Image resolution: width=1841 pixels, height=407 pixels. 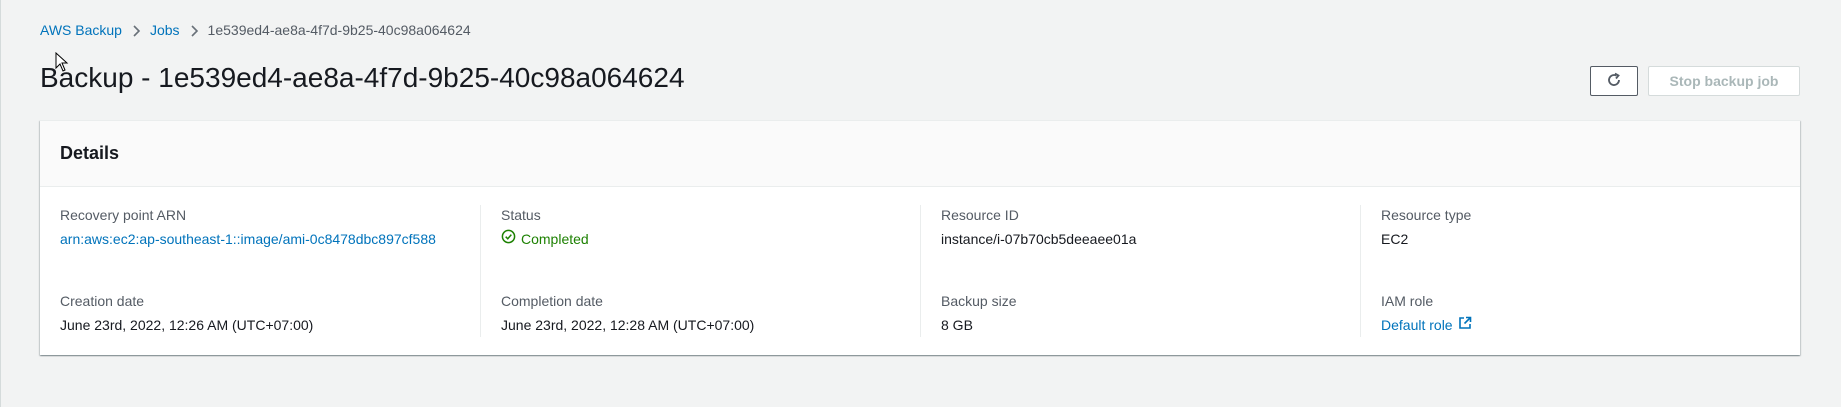 I want to click on details-column-4: Resource type EC2 IAM role Default role, so click(x=1601, y=291).